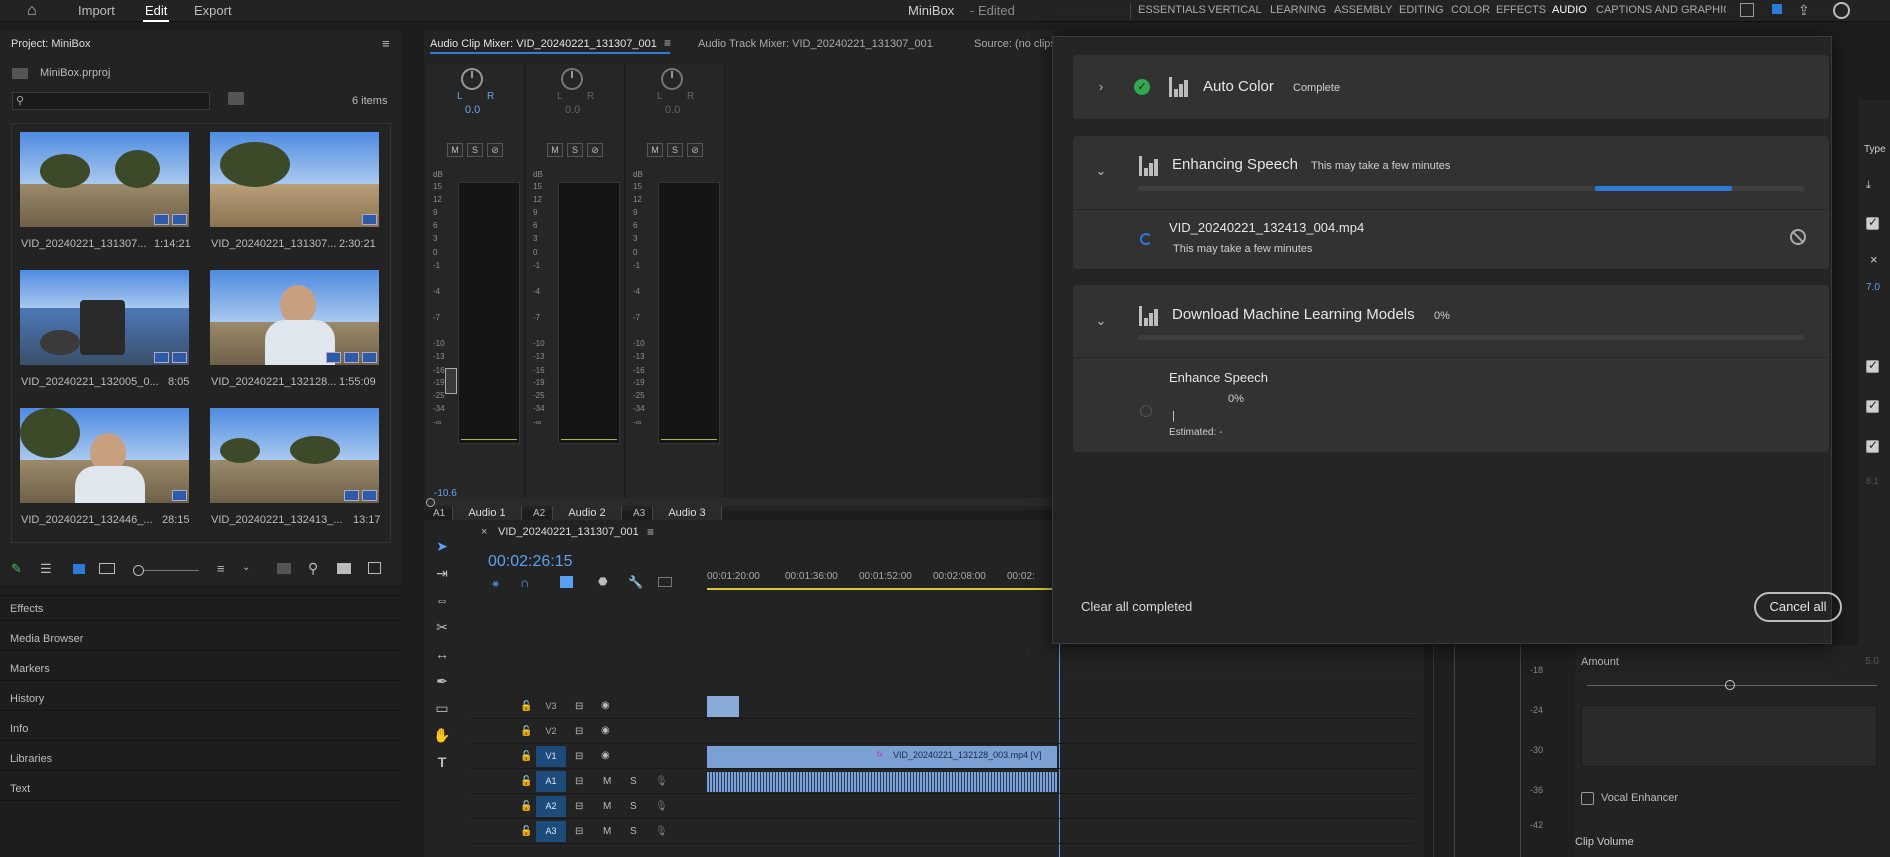 The image size is (1890, 857). I want to click on pen-tool-icon: ✒, so click(442, 683).